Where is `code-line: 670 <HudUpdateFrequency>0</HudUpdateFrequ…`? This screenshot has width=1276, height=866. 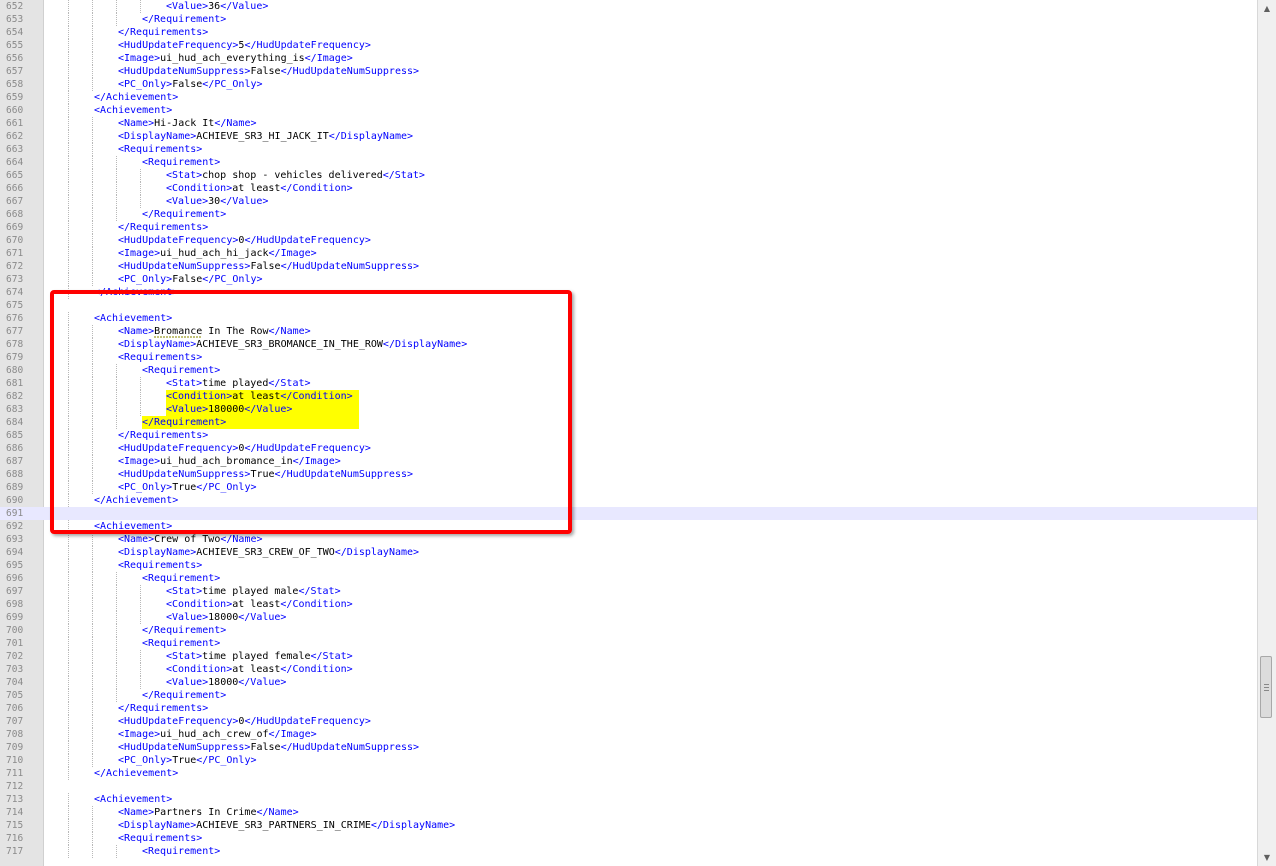
code-line: 670 <HudUpdateFrequency>0</HudUpdateFrequ… is located at coordinates (629, 240).